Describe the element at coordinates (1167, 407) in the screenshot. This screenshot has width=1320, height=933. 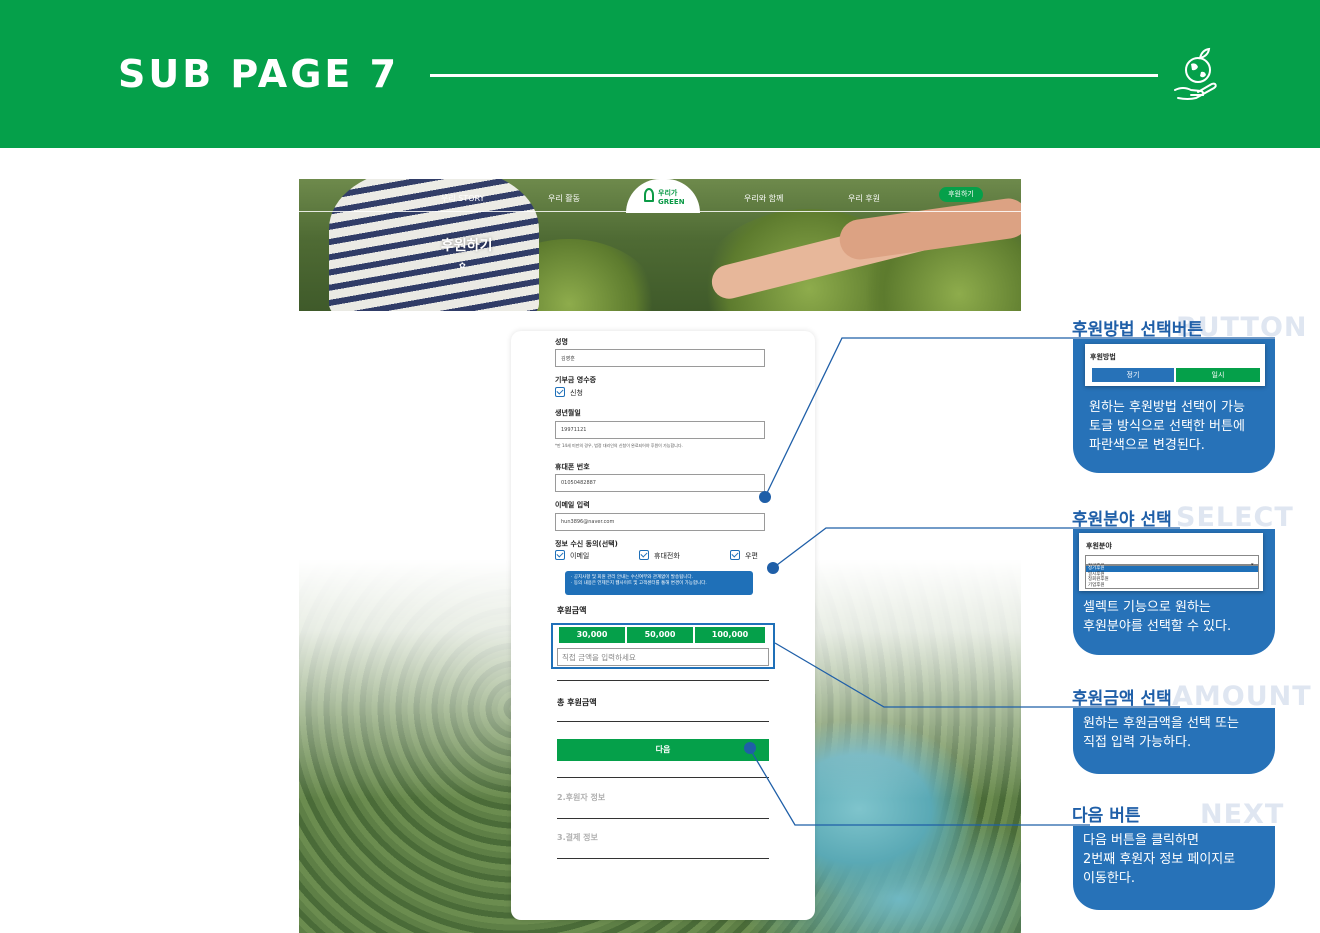
I see `callout-line: 원하는 후원방법 선택이 가능` at that location.